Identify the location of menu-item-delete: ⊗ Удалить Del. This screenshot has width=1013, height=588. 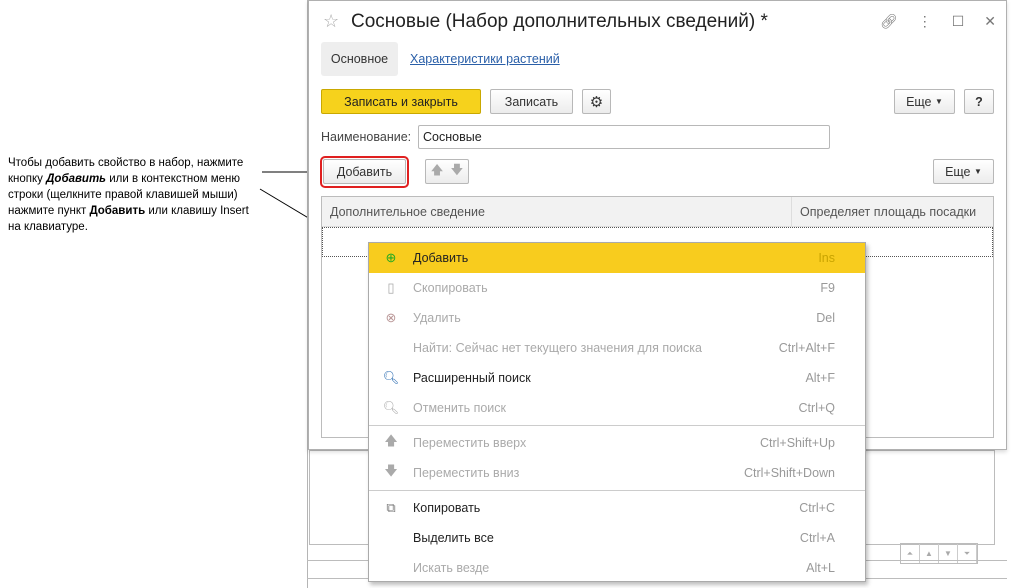
(617, 318).